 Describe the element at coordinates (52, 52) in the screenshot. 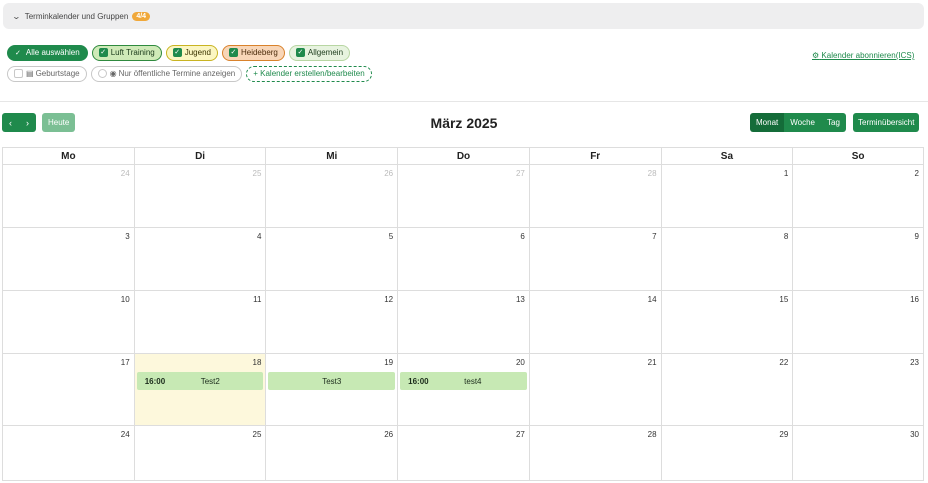

I see `select-all-label: Alle auswählen` at that location.